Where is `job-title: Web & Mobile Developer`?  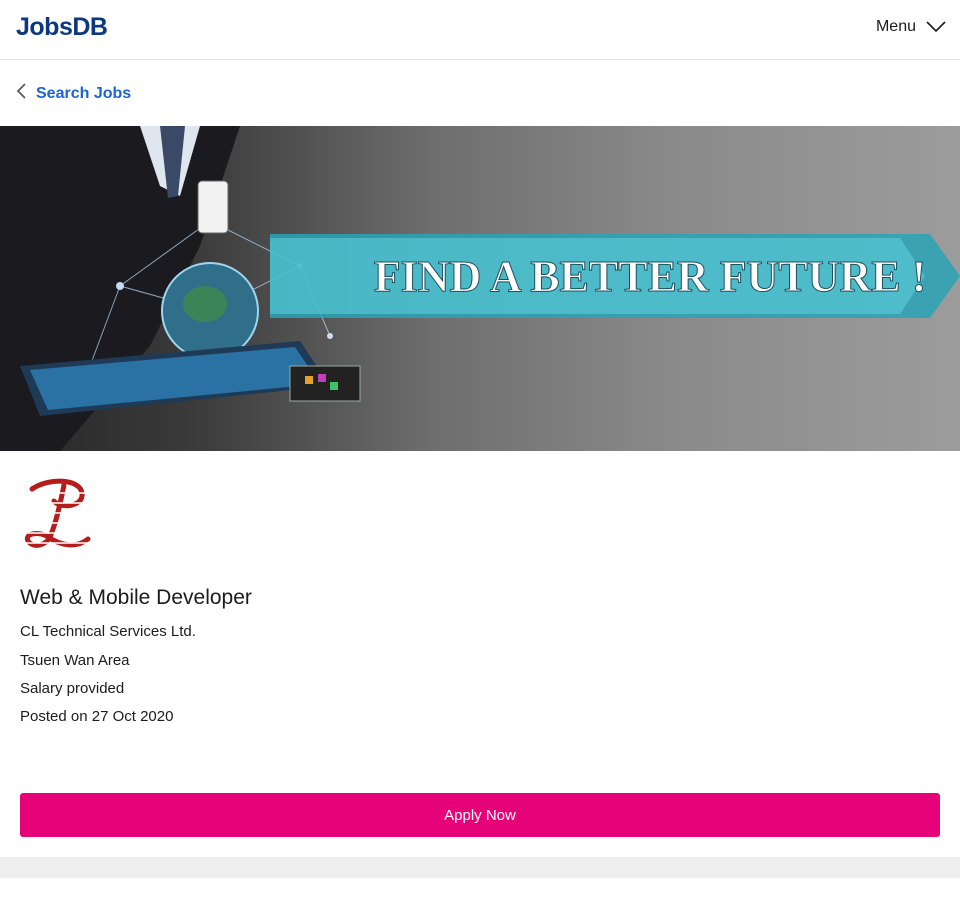 job-title: Web & Mobile Developer is located at coordinates (136, 597).